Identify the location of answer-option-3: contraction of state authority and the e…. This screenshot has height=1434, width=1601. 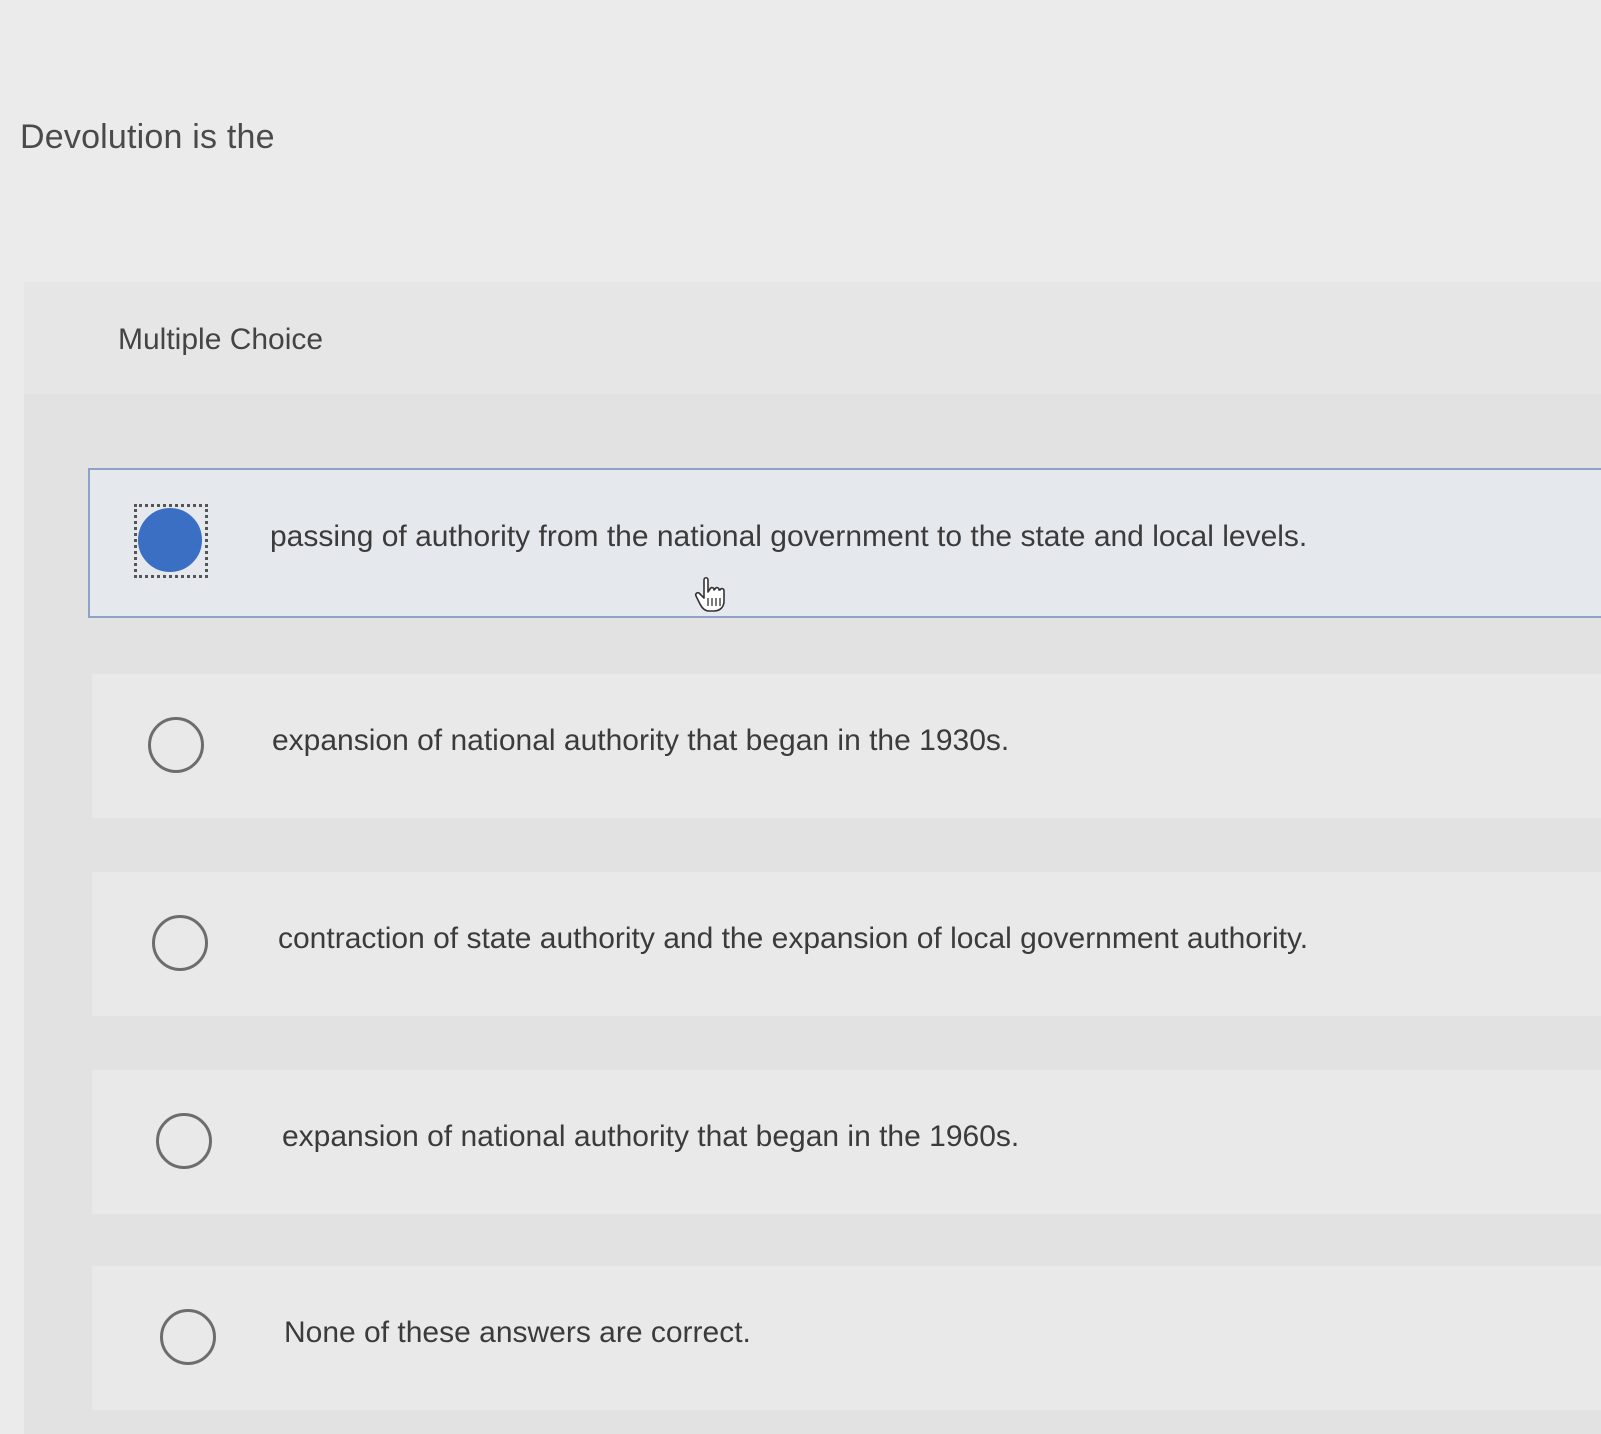
(846, 944).